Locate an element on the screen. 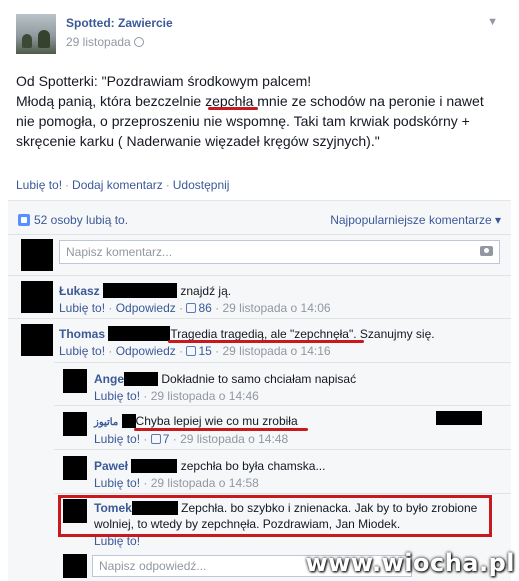  reply-meta: Lubię to! · 7 · 29 listopada o 14:48 is located at coordinates (191, 439).